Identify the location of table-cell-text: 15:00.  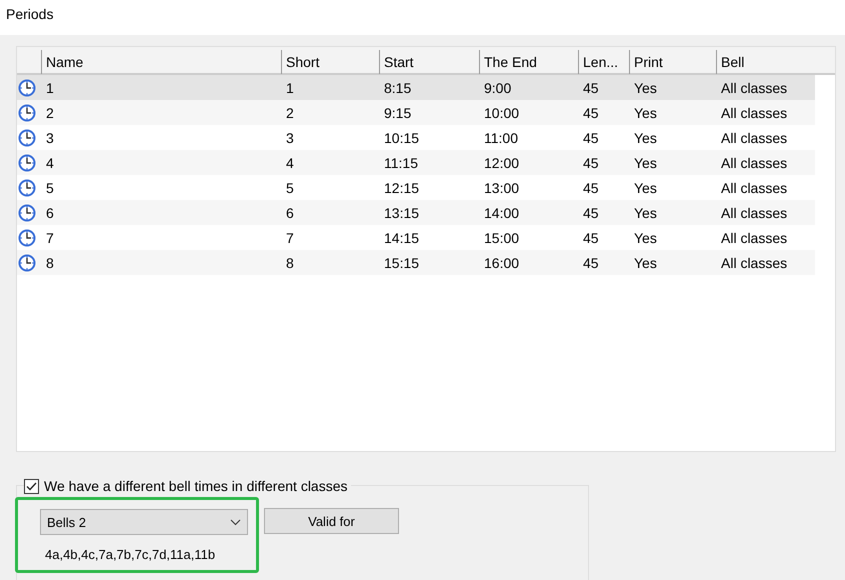
(501, 238).